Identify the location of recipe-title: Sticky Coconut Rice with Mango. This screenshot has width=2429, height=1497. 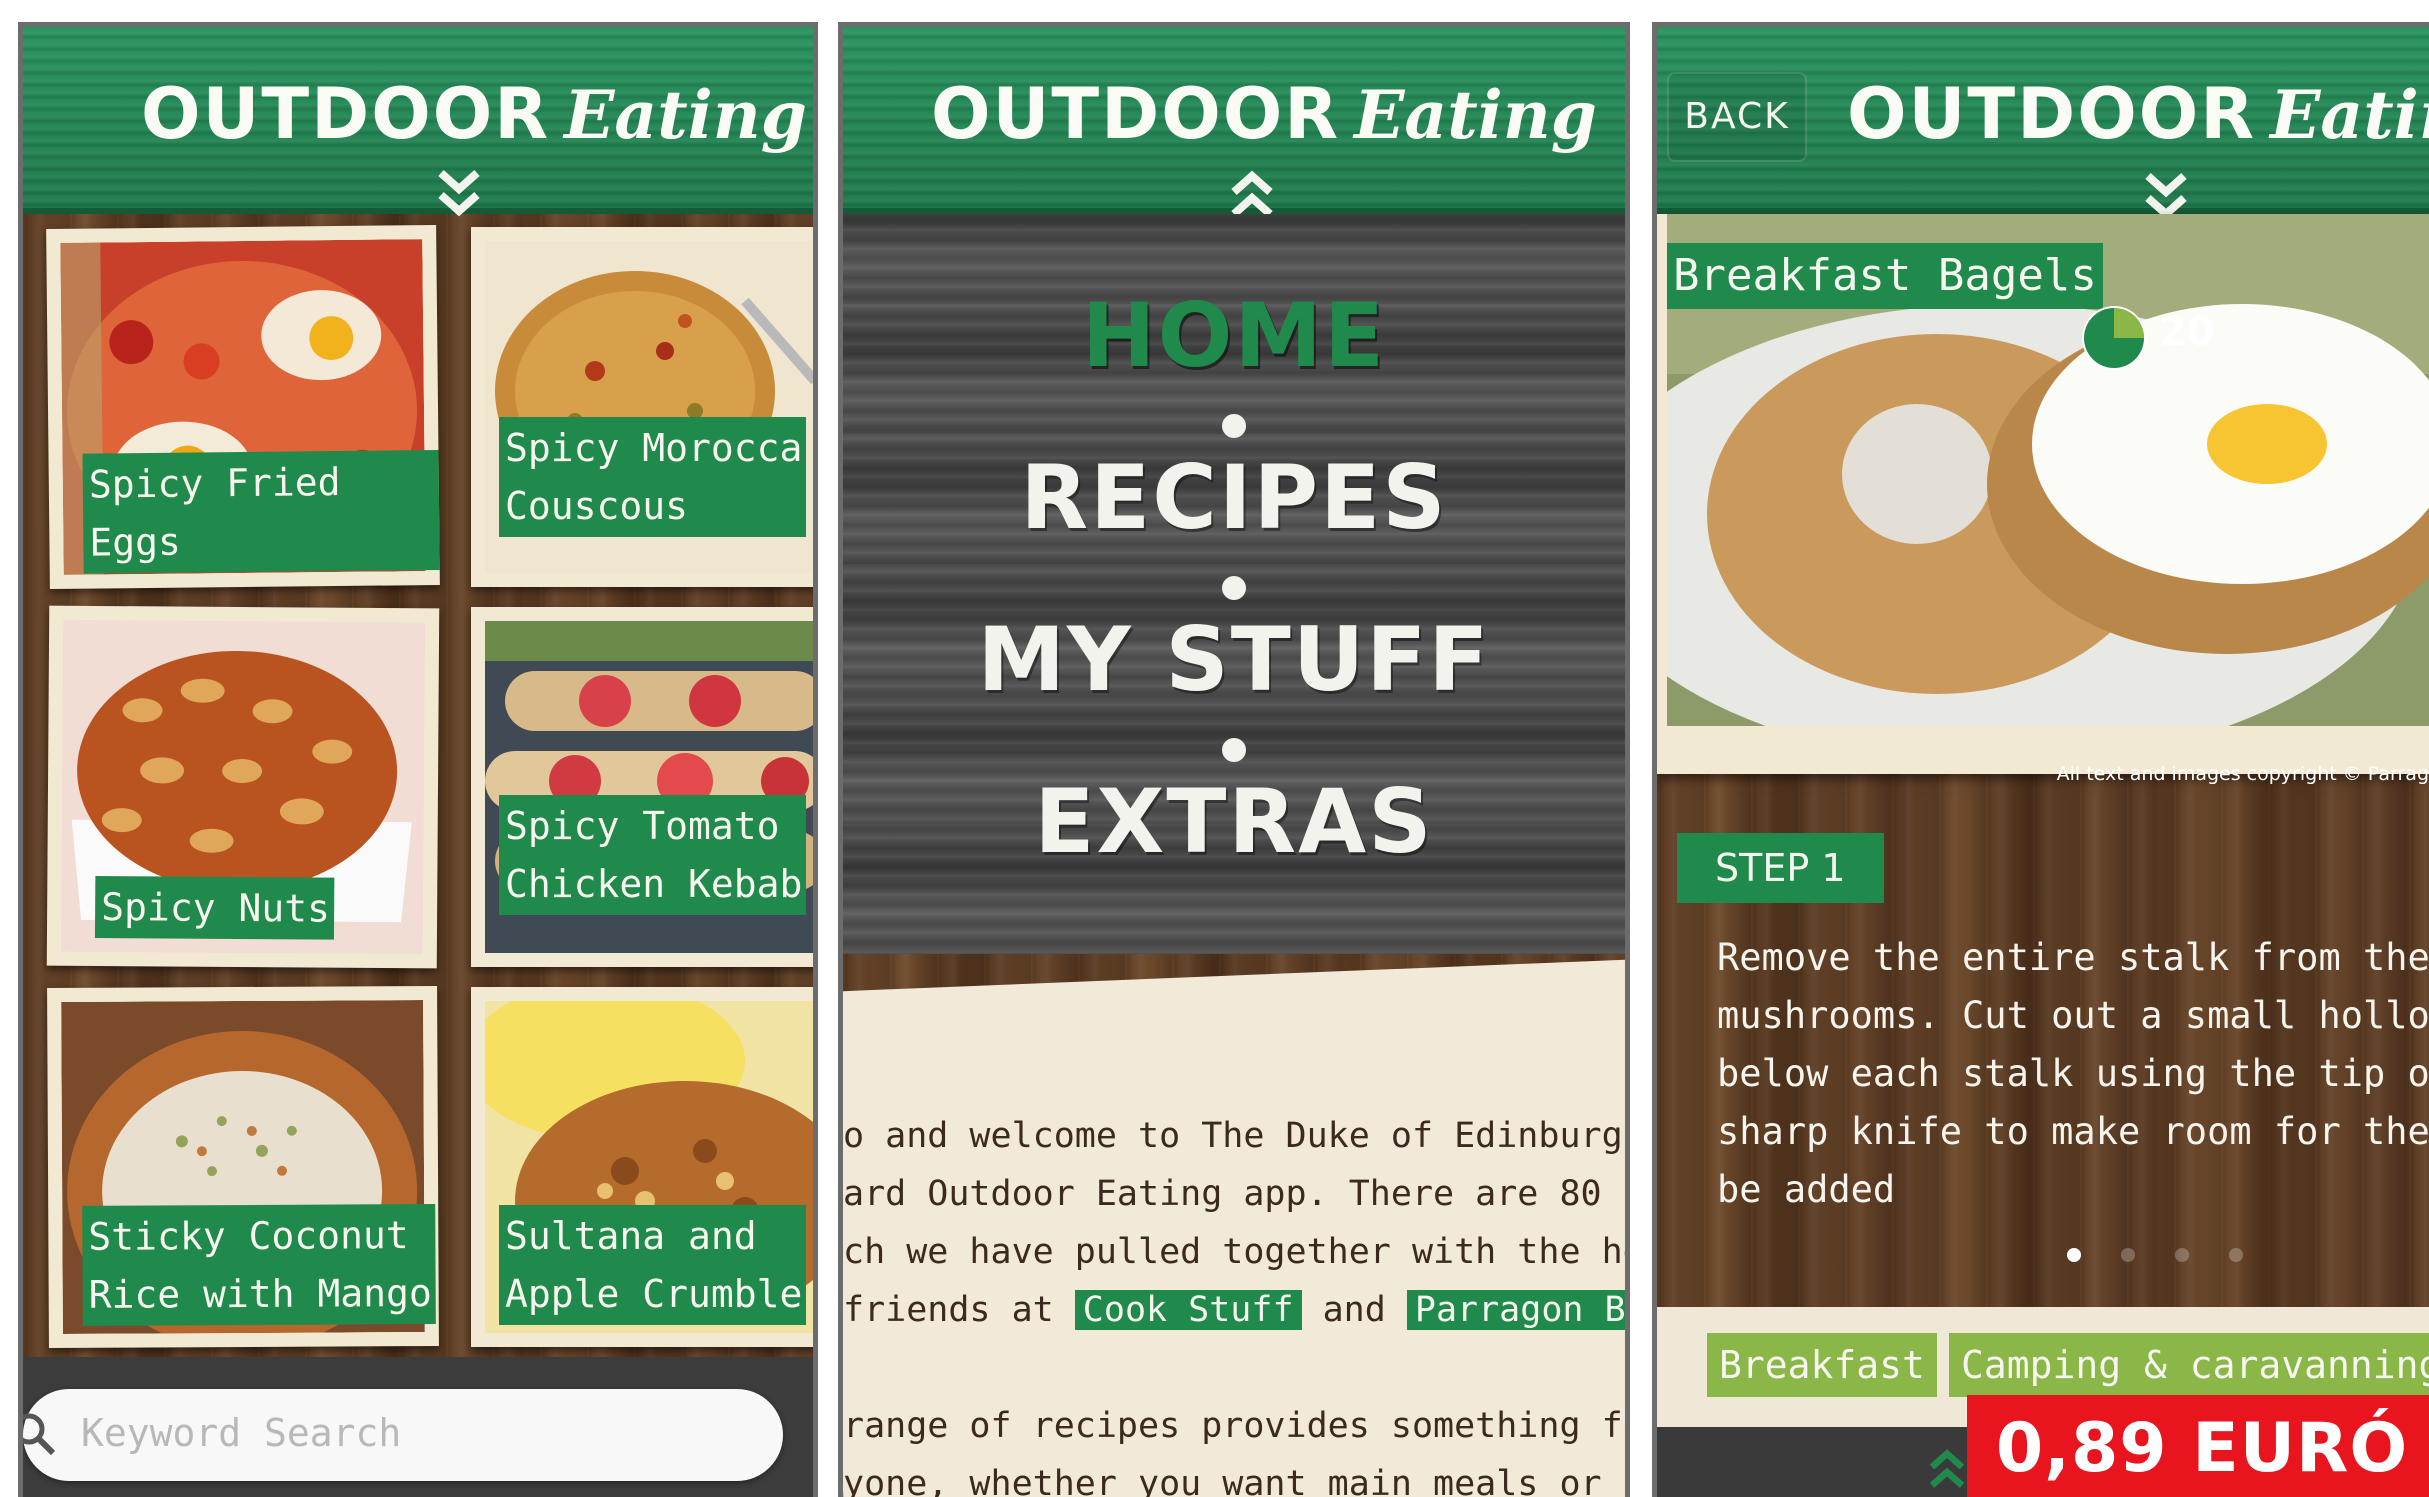
(259, 1264).